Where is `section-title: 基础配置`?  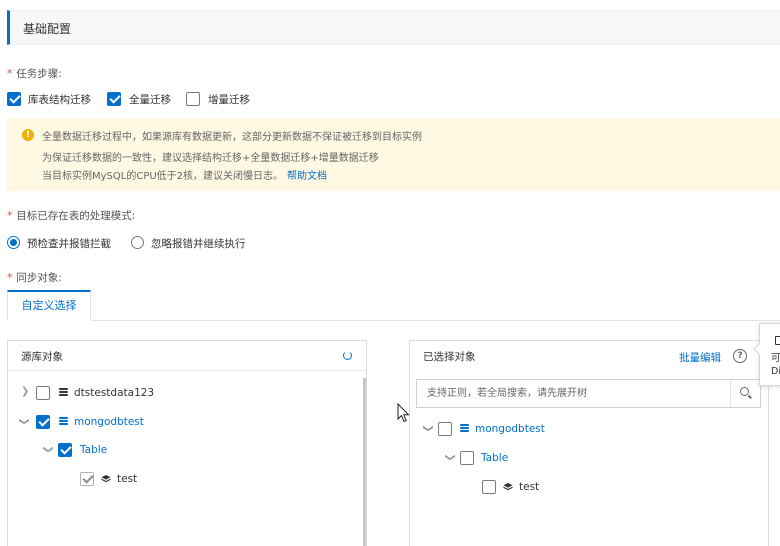 section-title: 基础配置 is located at coordinates (47, 29).